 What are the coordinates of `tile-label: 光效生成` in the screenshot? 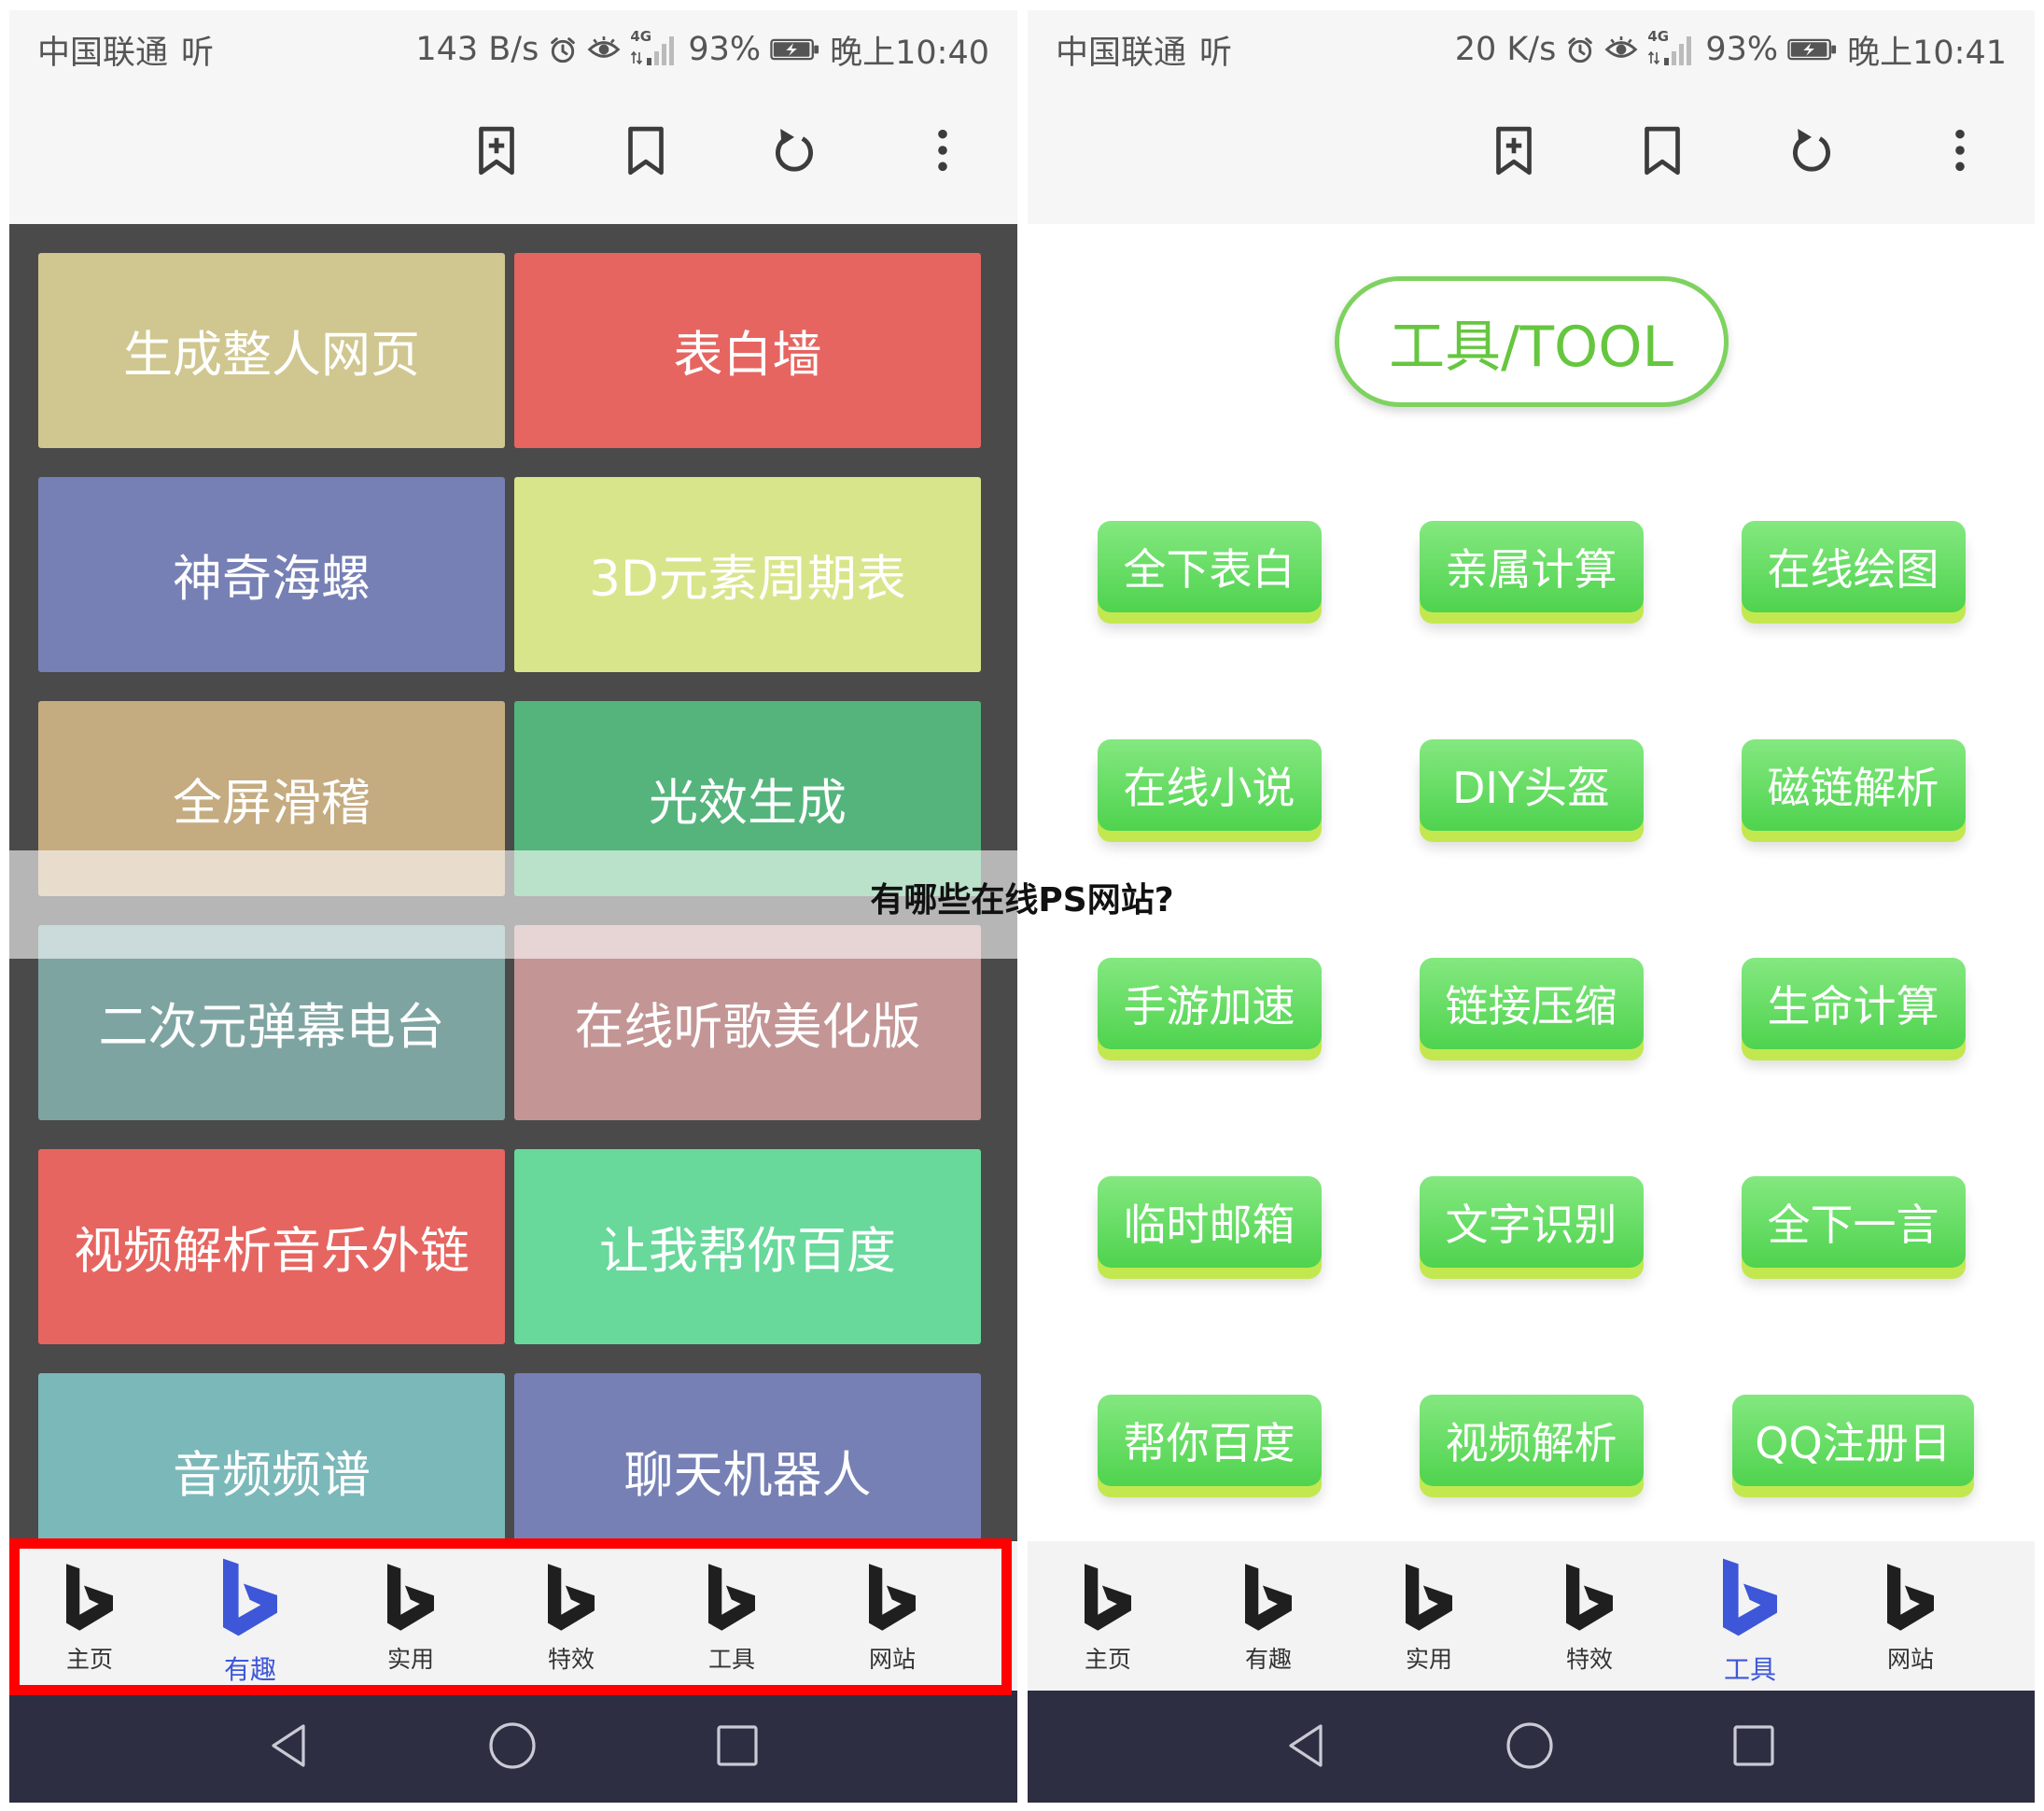 It's located at (748, 803).